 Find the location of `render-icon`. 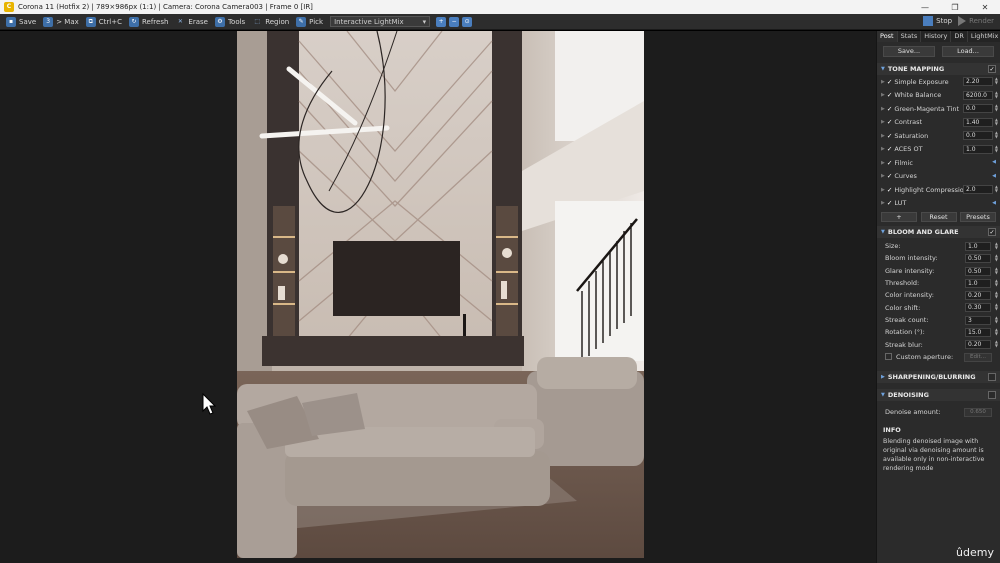

render-icon is located at coordinates (962, 21).